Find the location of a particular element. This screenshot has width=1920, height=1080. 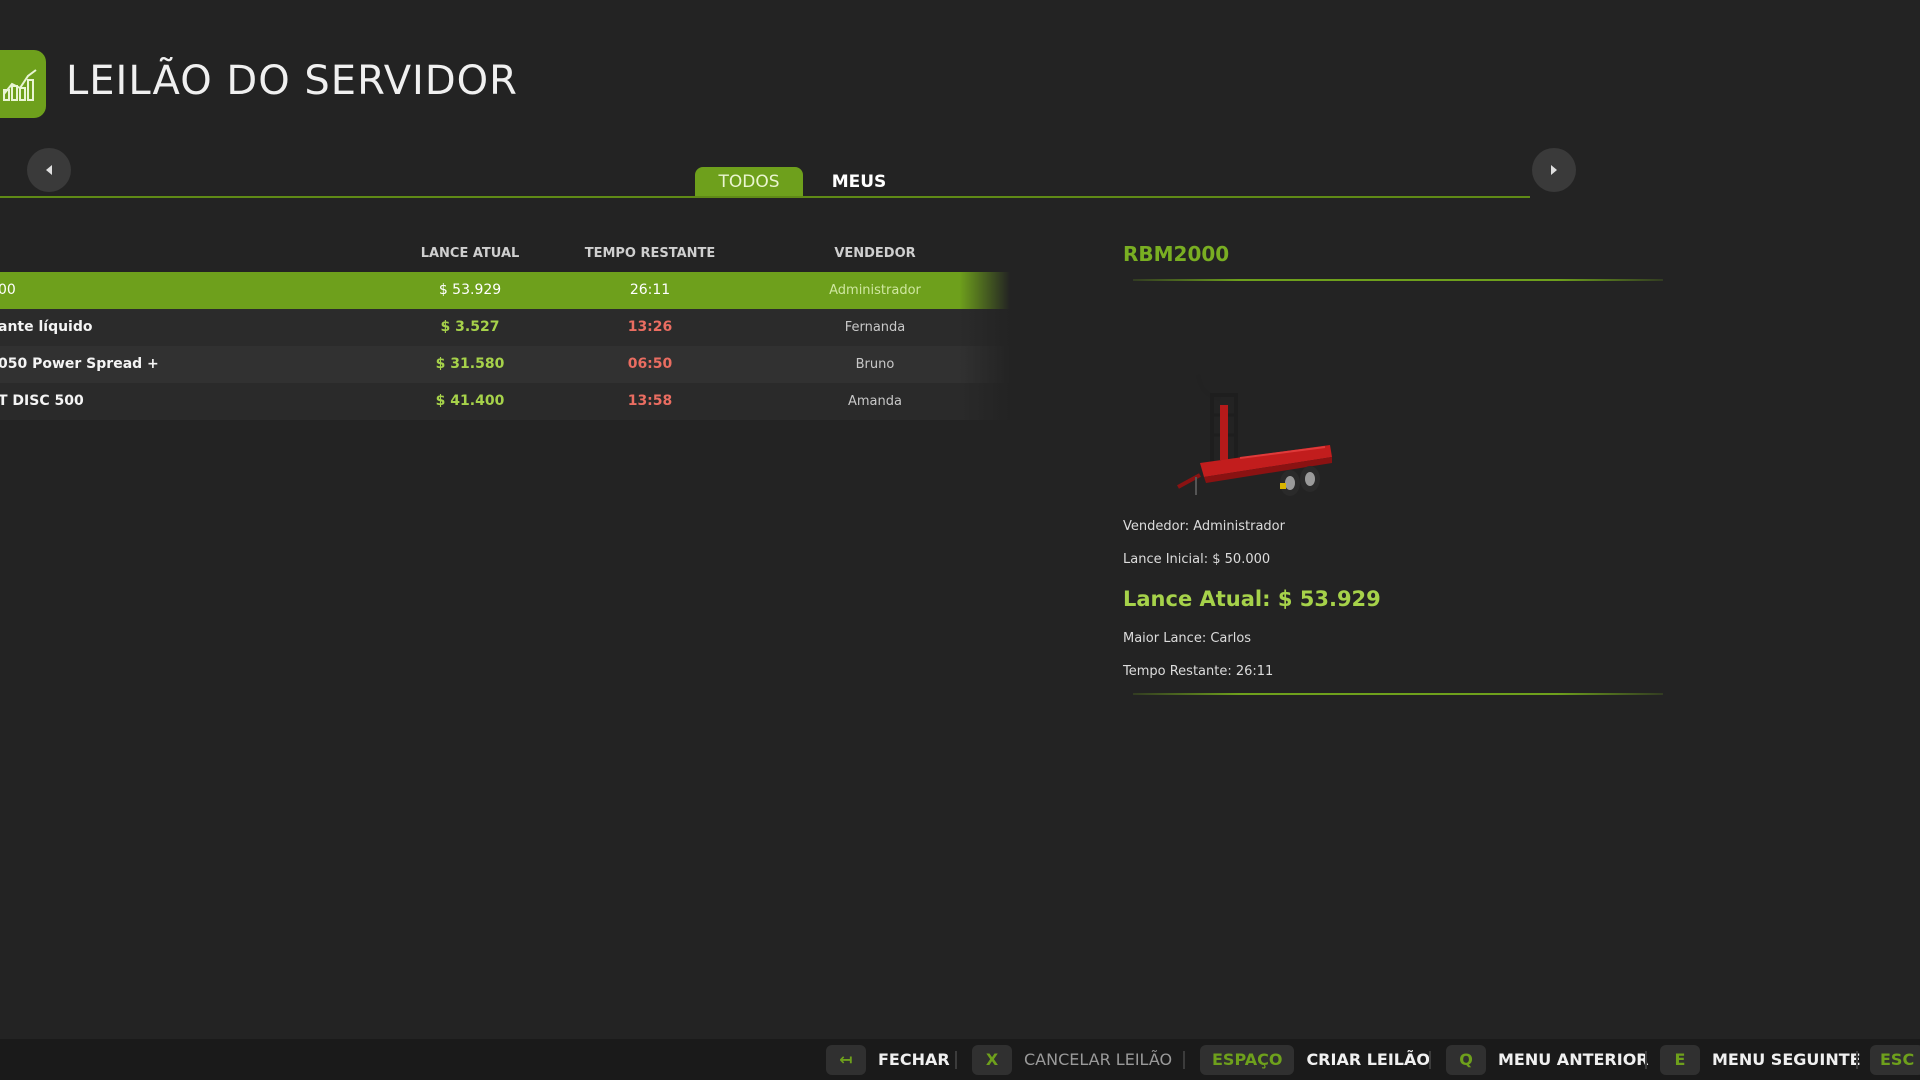

create-auction-label: CRIAR LEILÃO is located at coordinates (1368, 1059).